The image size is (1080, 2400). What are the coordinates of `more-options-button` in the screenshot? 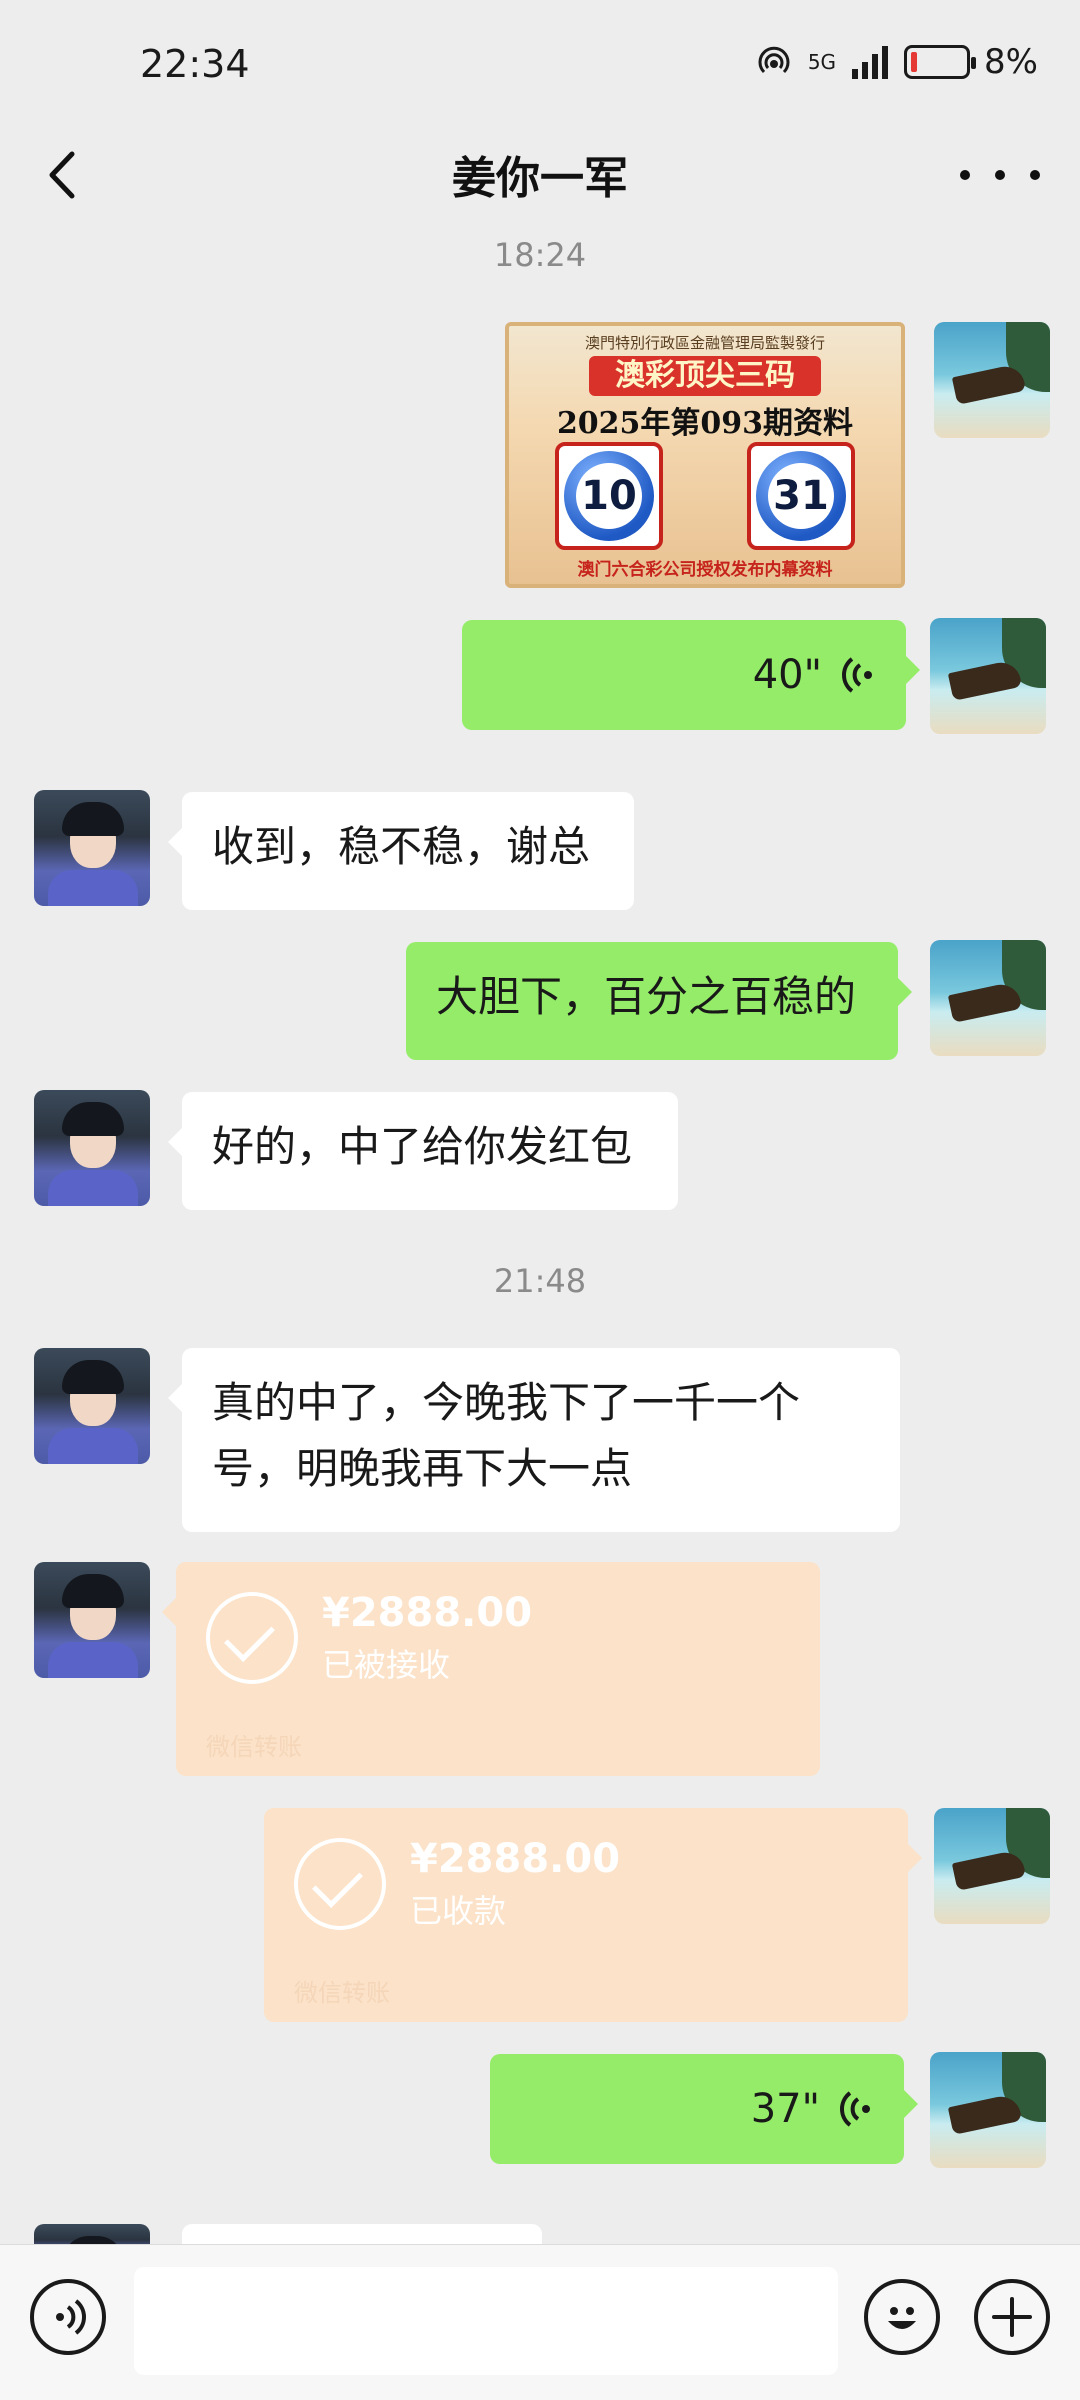 It's located at (1000, 175).